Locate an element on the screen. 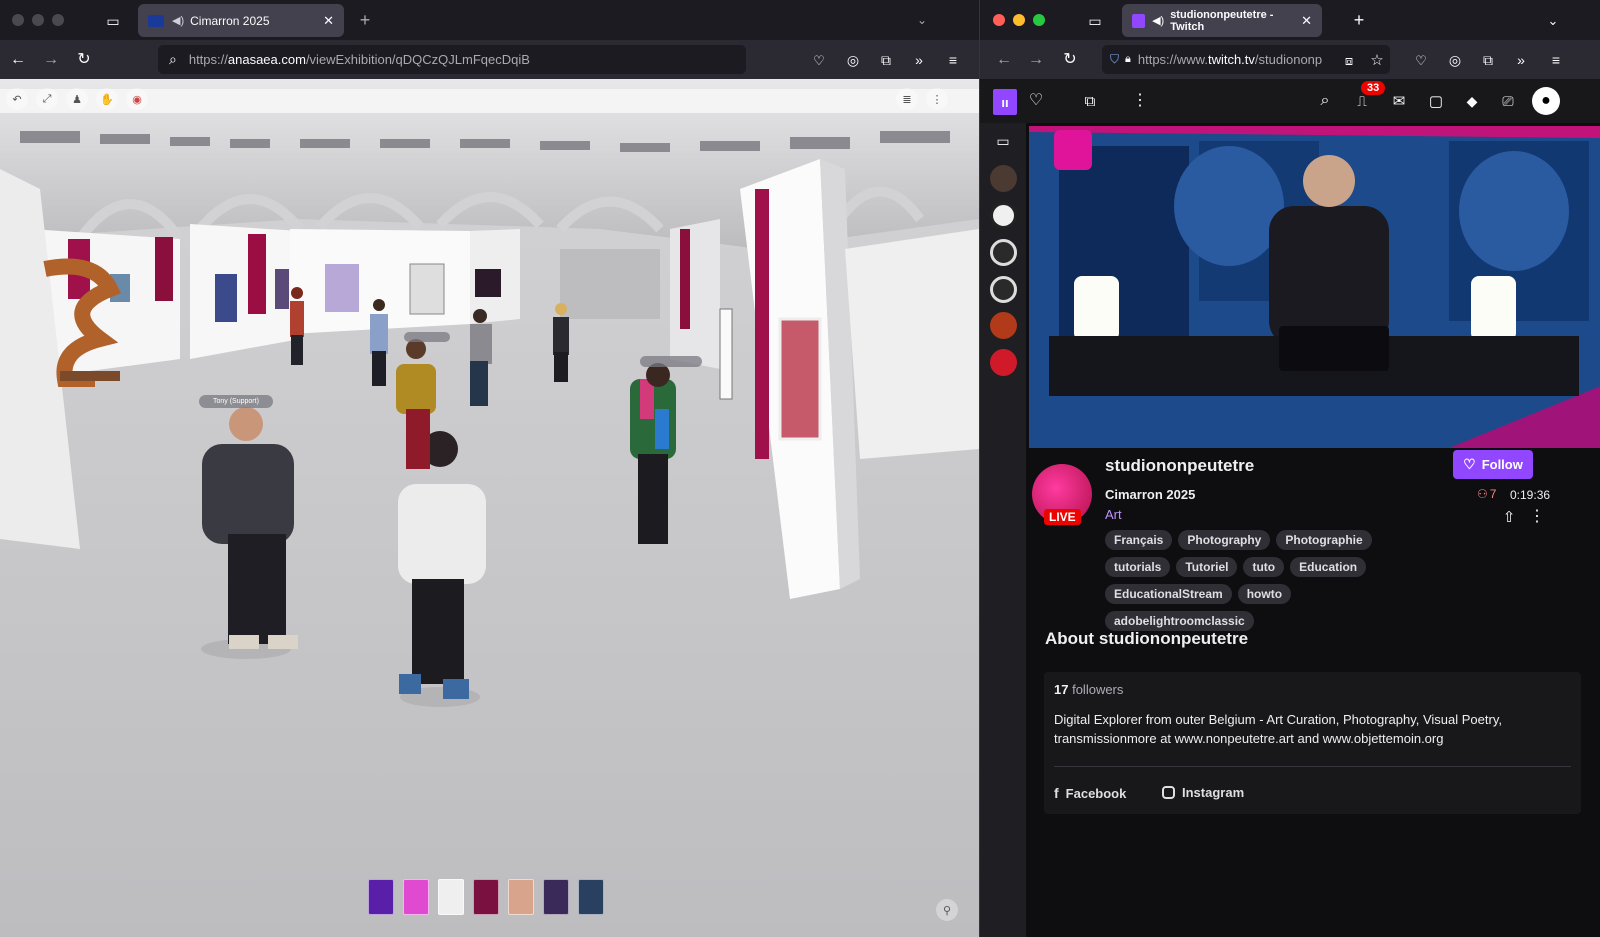  user-avatar: ● is located at coordinates (1546, 101).